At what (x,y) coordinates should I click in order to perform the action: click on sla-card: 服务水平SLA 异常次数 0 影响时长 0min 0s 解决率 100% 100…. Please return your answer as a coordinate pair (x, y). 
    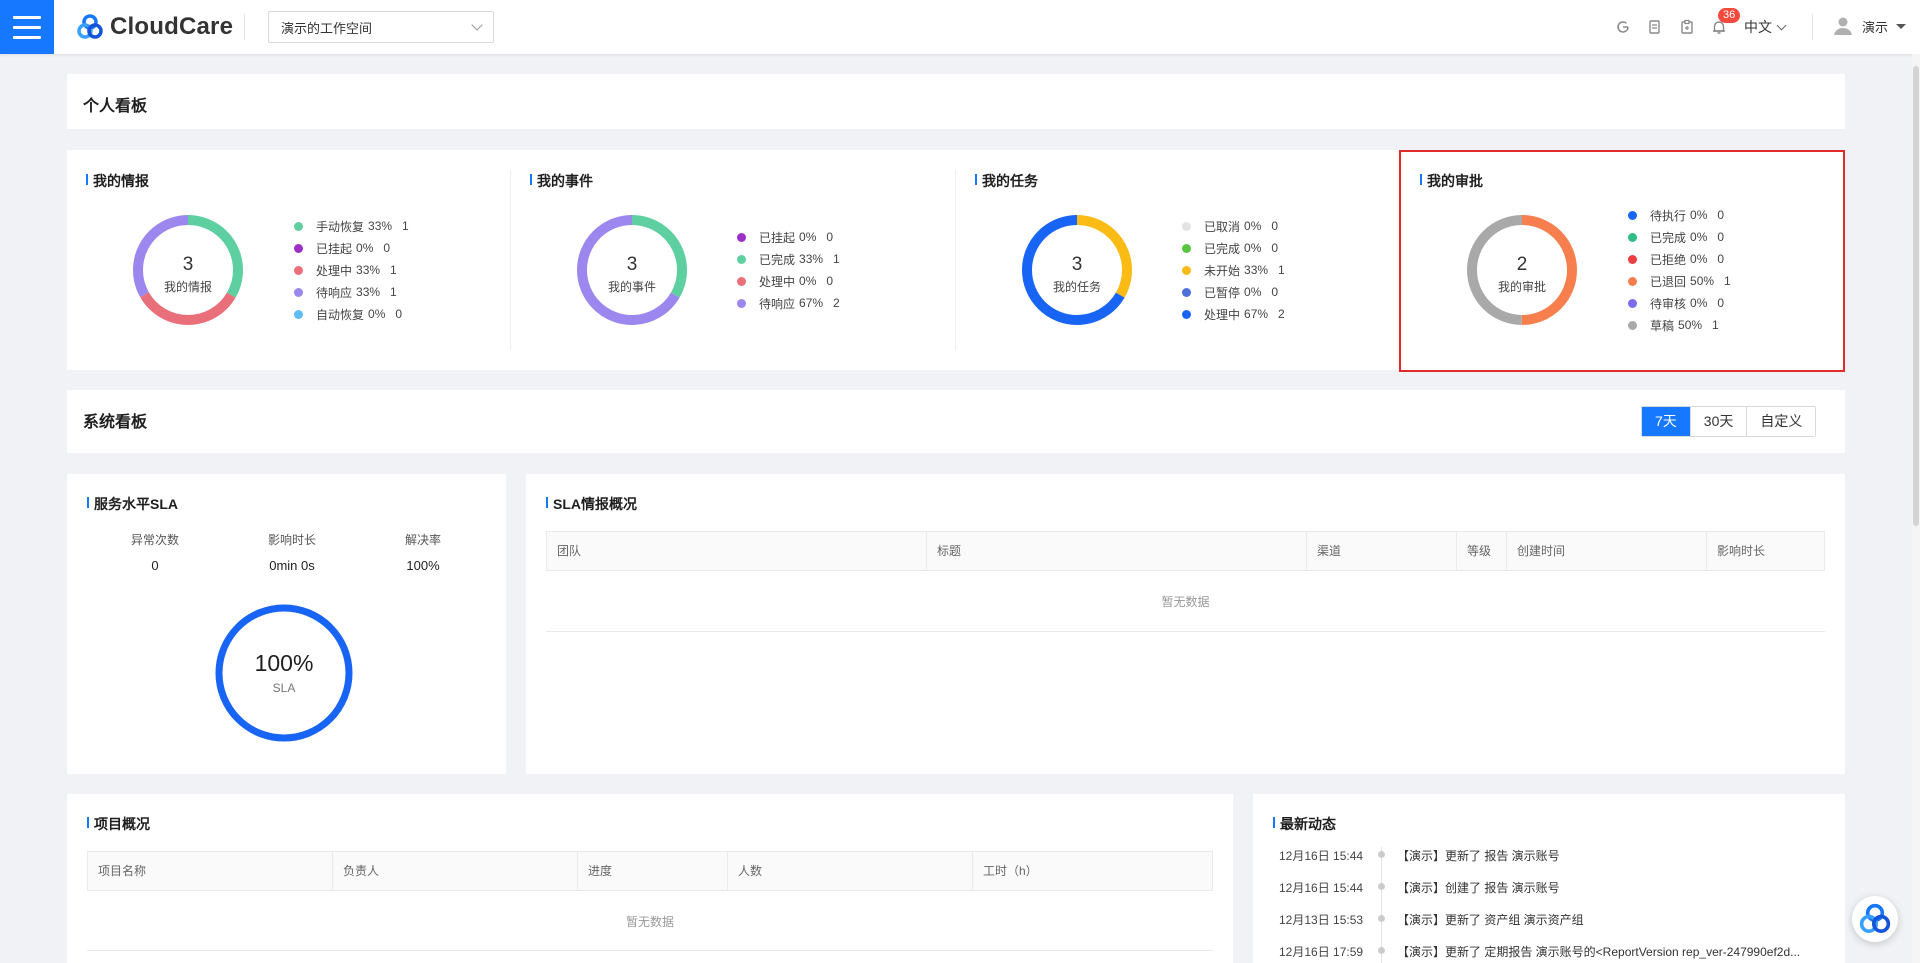
    Looking at the image, I should click on (286, 624).